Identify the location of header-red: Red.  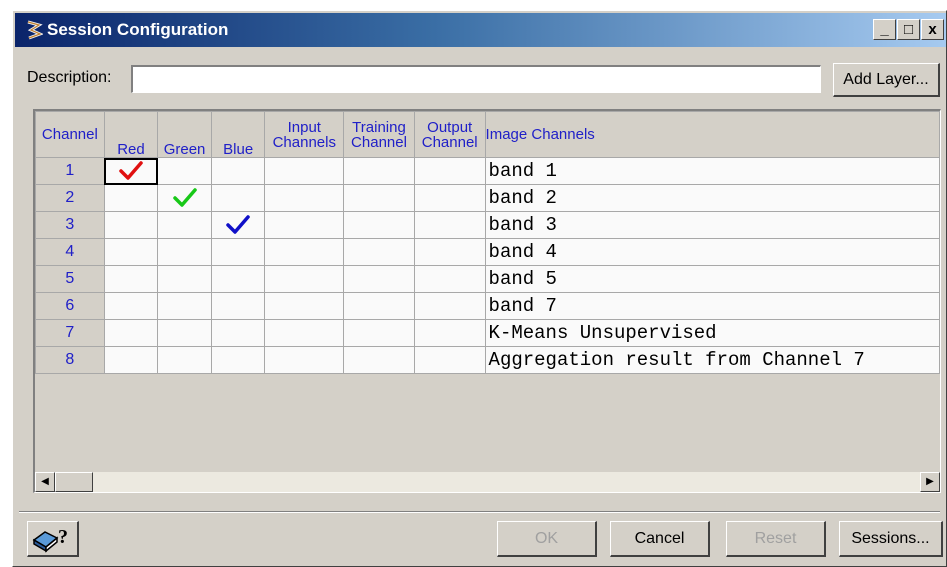
(131, 134).